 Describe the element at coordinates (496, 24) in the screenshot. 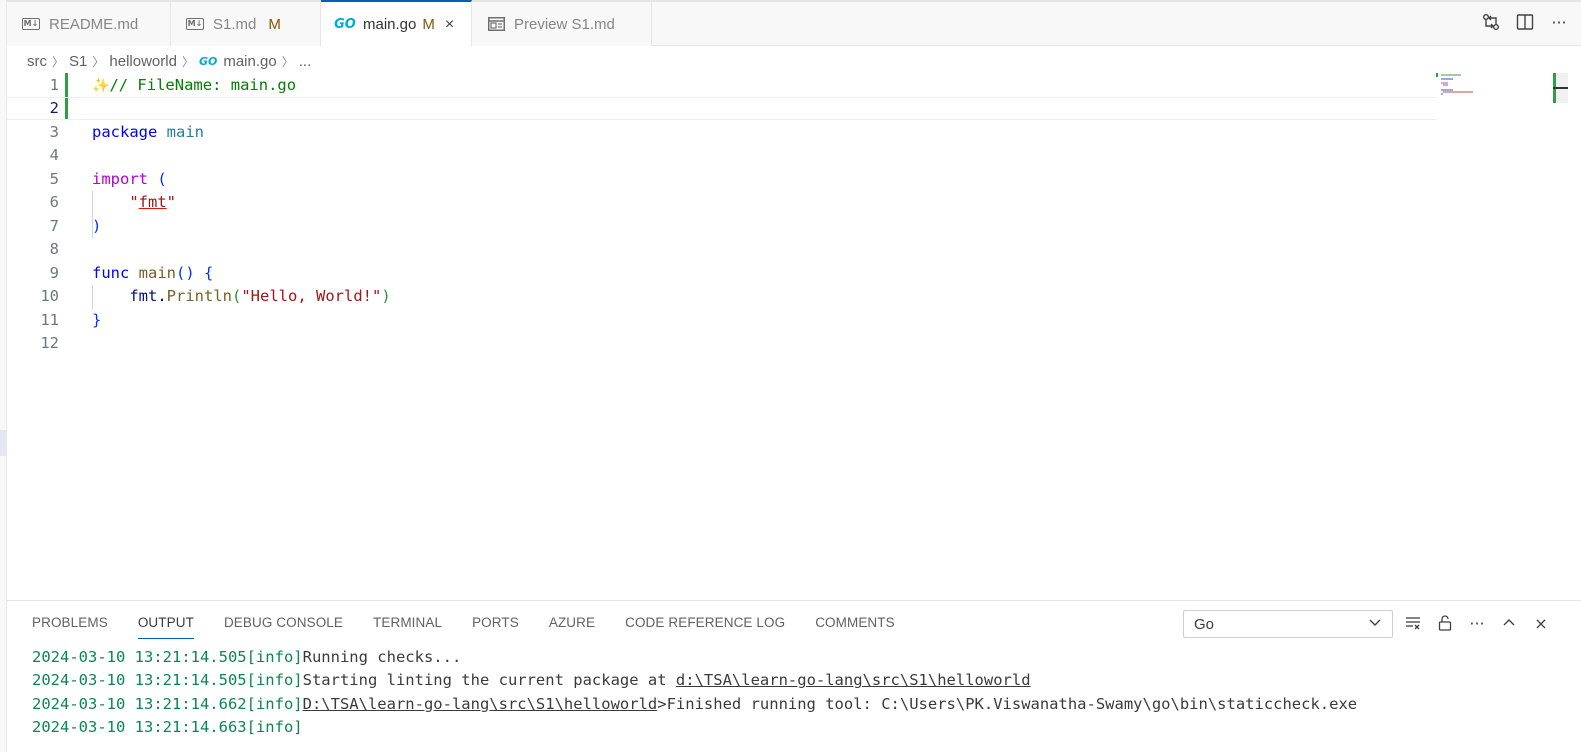

I see `preview-icon` at that location.